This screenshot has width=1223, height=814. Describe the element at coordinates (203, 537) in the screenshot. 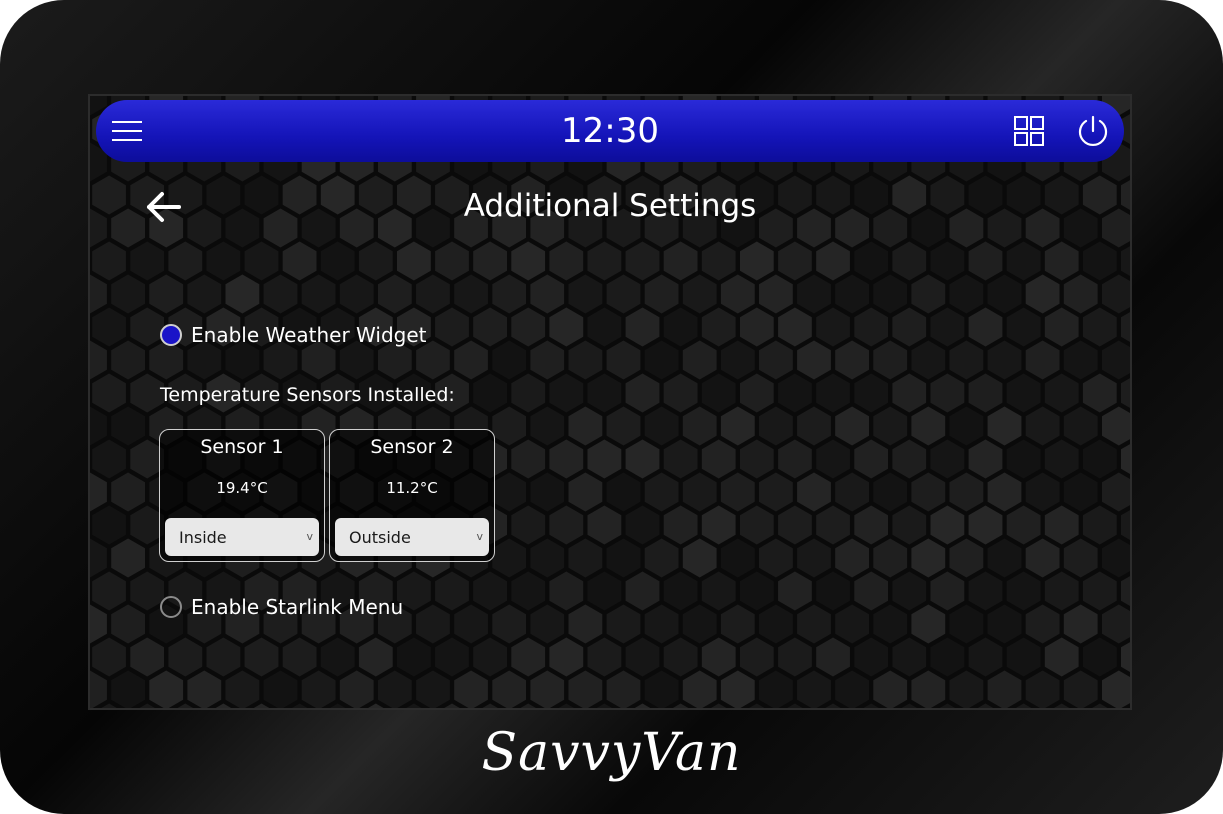

I see `sensor-location-value: Inside` at that location.